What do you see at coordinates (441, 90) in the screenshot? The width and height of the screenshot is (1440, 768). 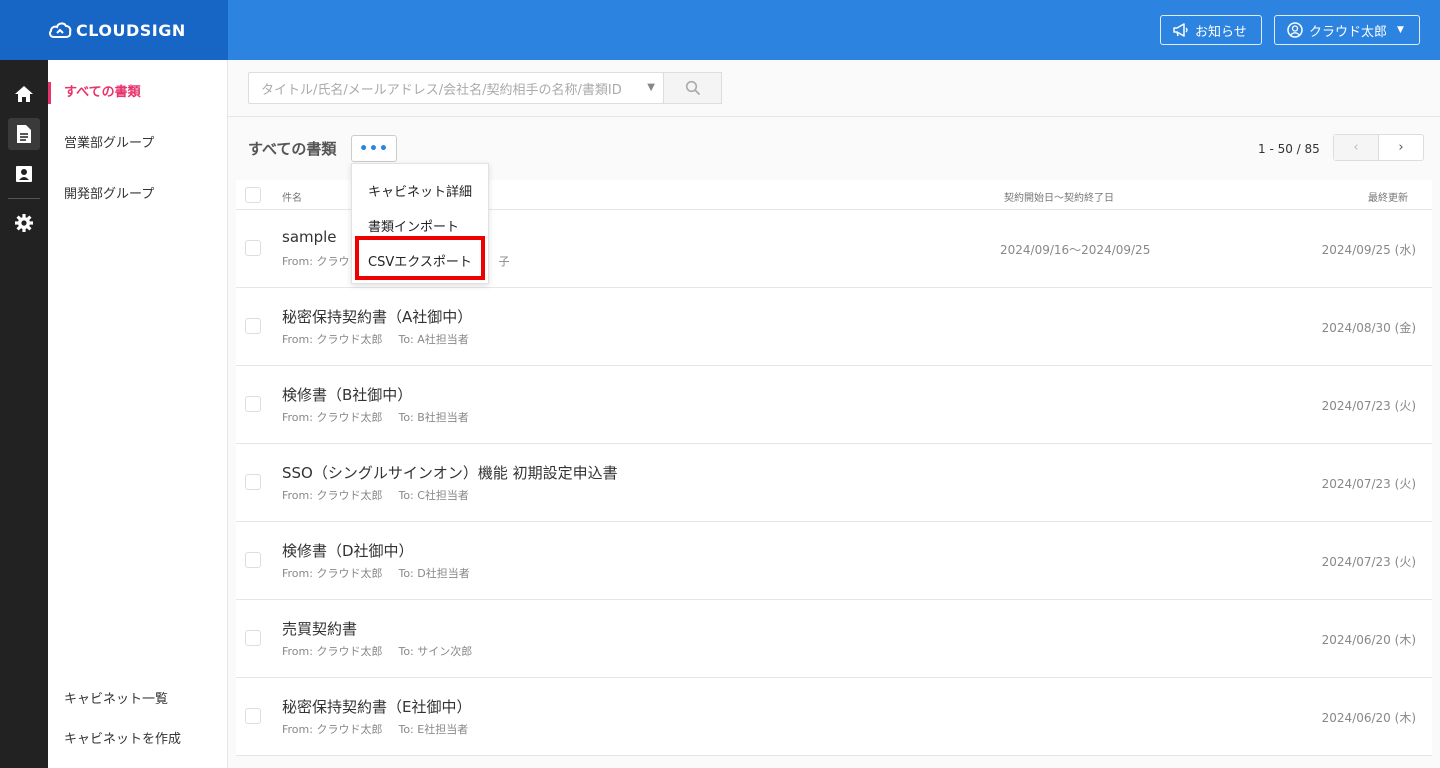 I see `search-placeholder: タイトル/氏名/メールアドレス/会社名/契約相手の名称/書類ID` at bounding box center [441, 90].